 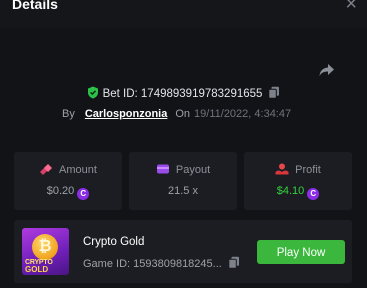 I want to click on bet-owner-row: By Carlosponzonia On 19/11/2022, 4:34:47, so click(x=176, y=116).